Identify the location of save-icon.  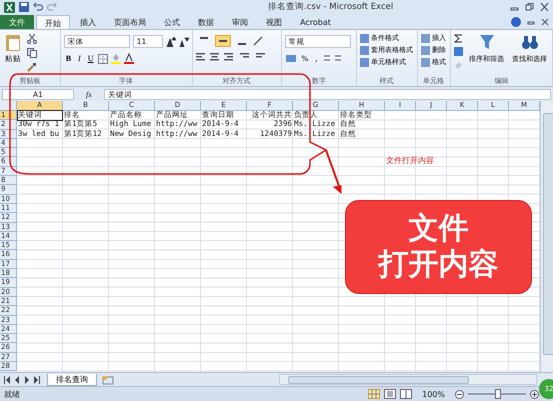
(24, 7).